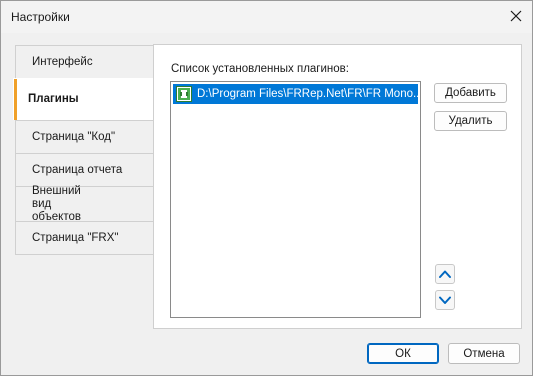 Image resolution: width=533 pixels, height=376 pixels. What do you see at coordinates (470, 93) in the screenshot?
I see `add-plugin-button: Добавить` at bounding box center [470, 93].